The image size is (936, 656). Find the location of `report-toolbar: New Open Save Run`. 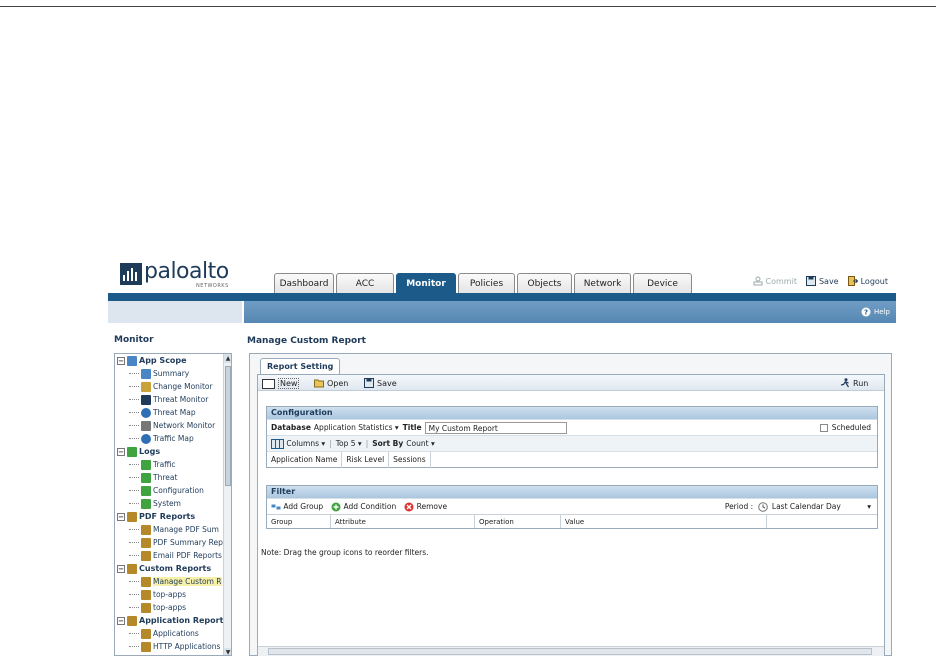

report-toolbar: New Open Save Run is located at coordinates (571, 383).